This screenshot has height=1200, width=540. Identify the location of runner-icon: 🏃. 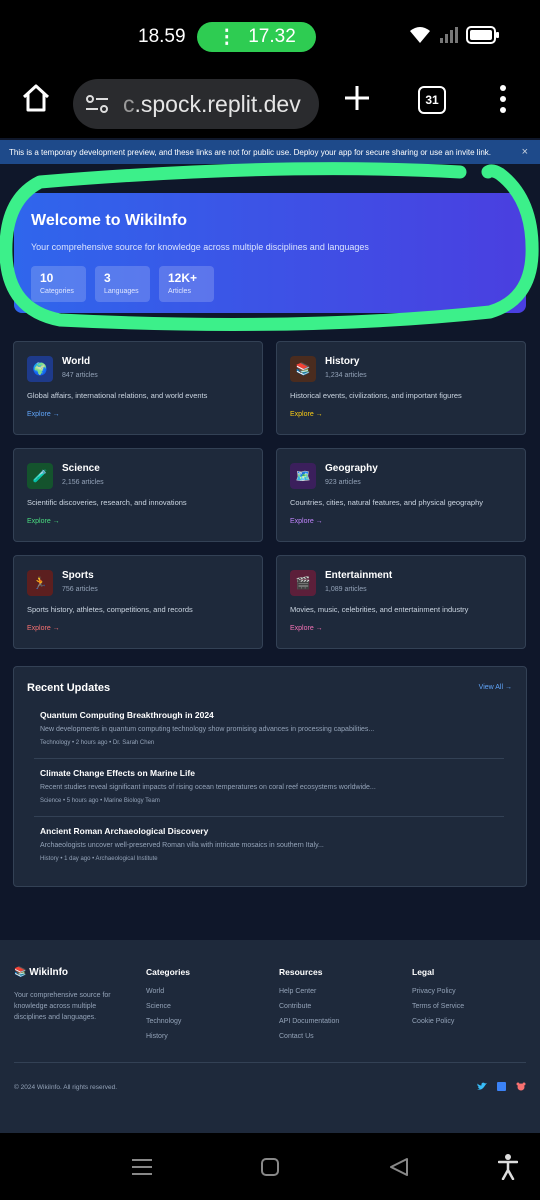
(40, 583).